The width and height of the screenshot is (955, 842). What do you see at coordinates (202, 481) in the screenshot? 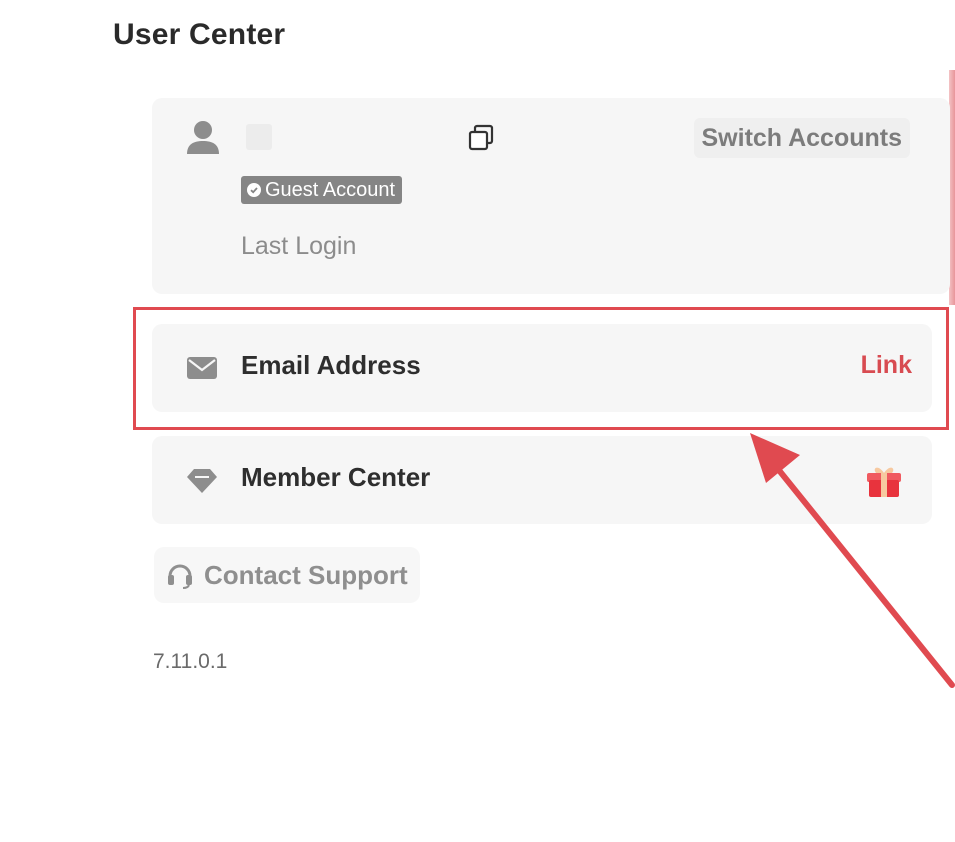
I see `diamond-icon` at bounding box center [202, 481].